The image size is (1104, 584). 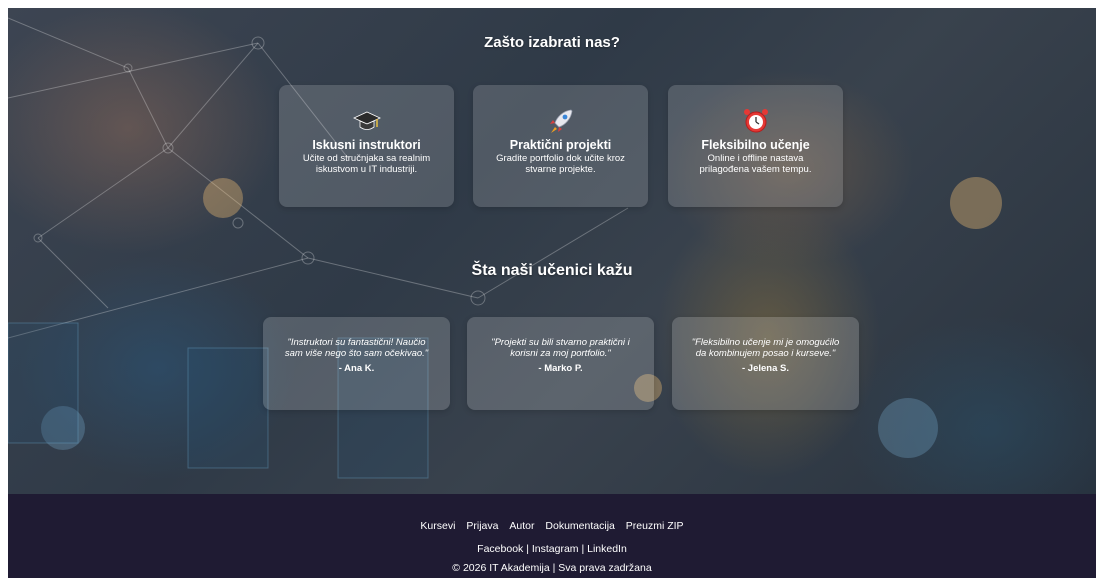 I want to click on testimonial-author: - Jelena S., so click(x=765, y=368).